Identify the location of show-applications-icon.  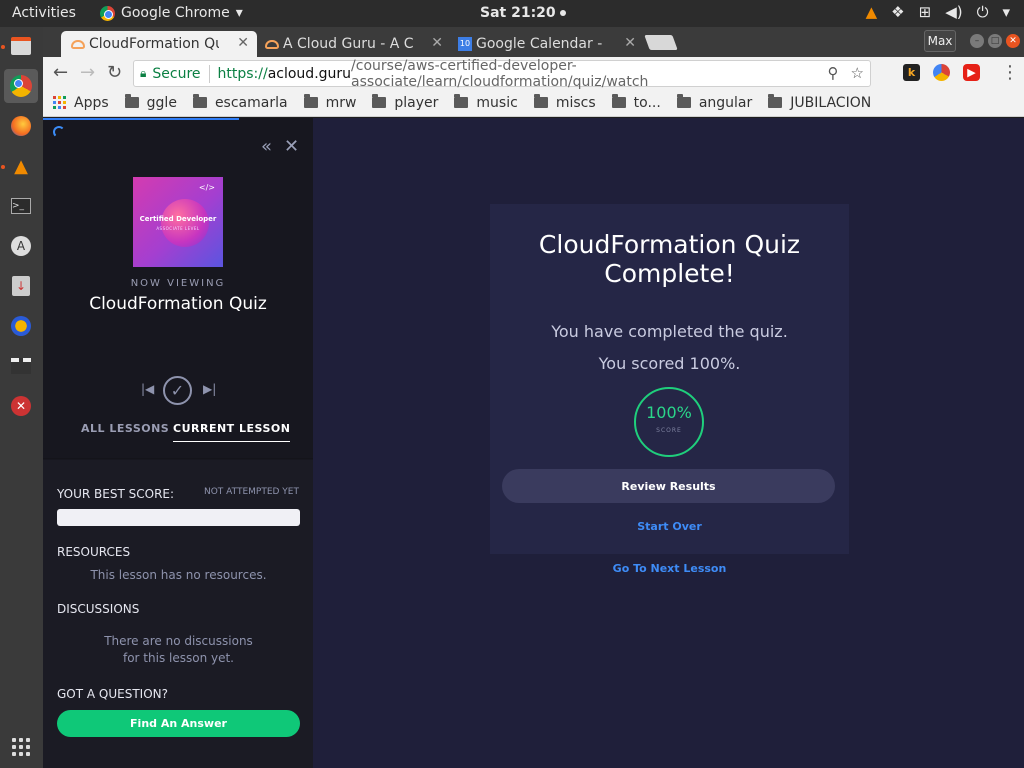
(21, 747).